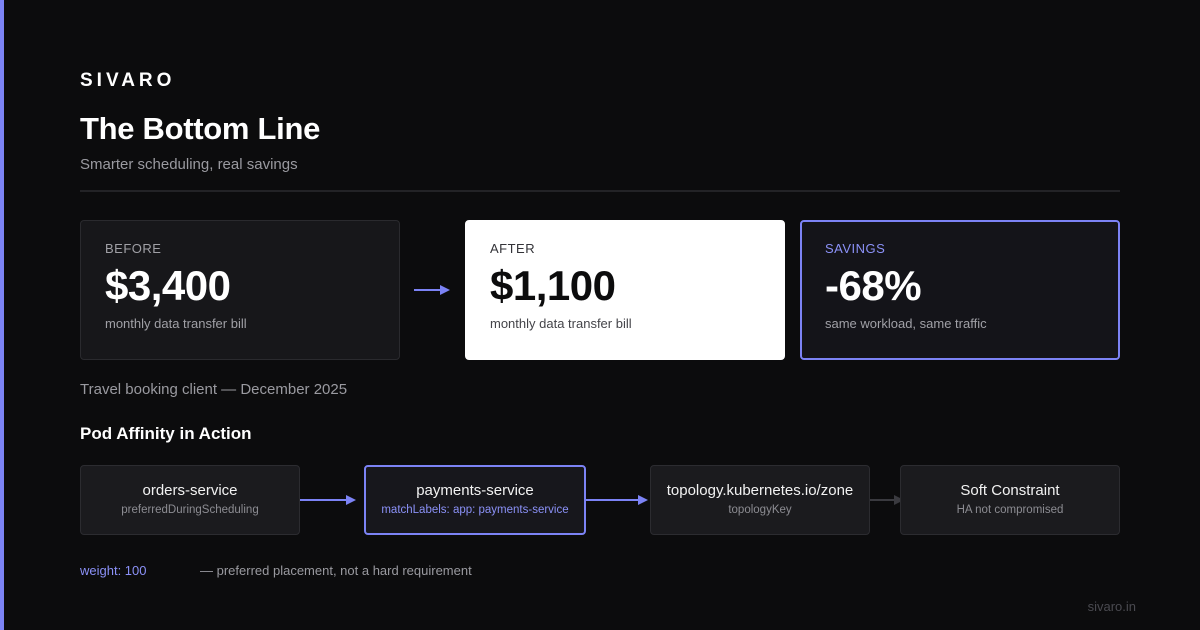  I want to click on savings-sub: same workload, same traffic, so click(906, 323).